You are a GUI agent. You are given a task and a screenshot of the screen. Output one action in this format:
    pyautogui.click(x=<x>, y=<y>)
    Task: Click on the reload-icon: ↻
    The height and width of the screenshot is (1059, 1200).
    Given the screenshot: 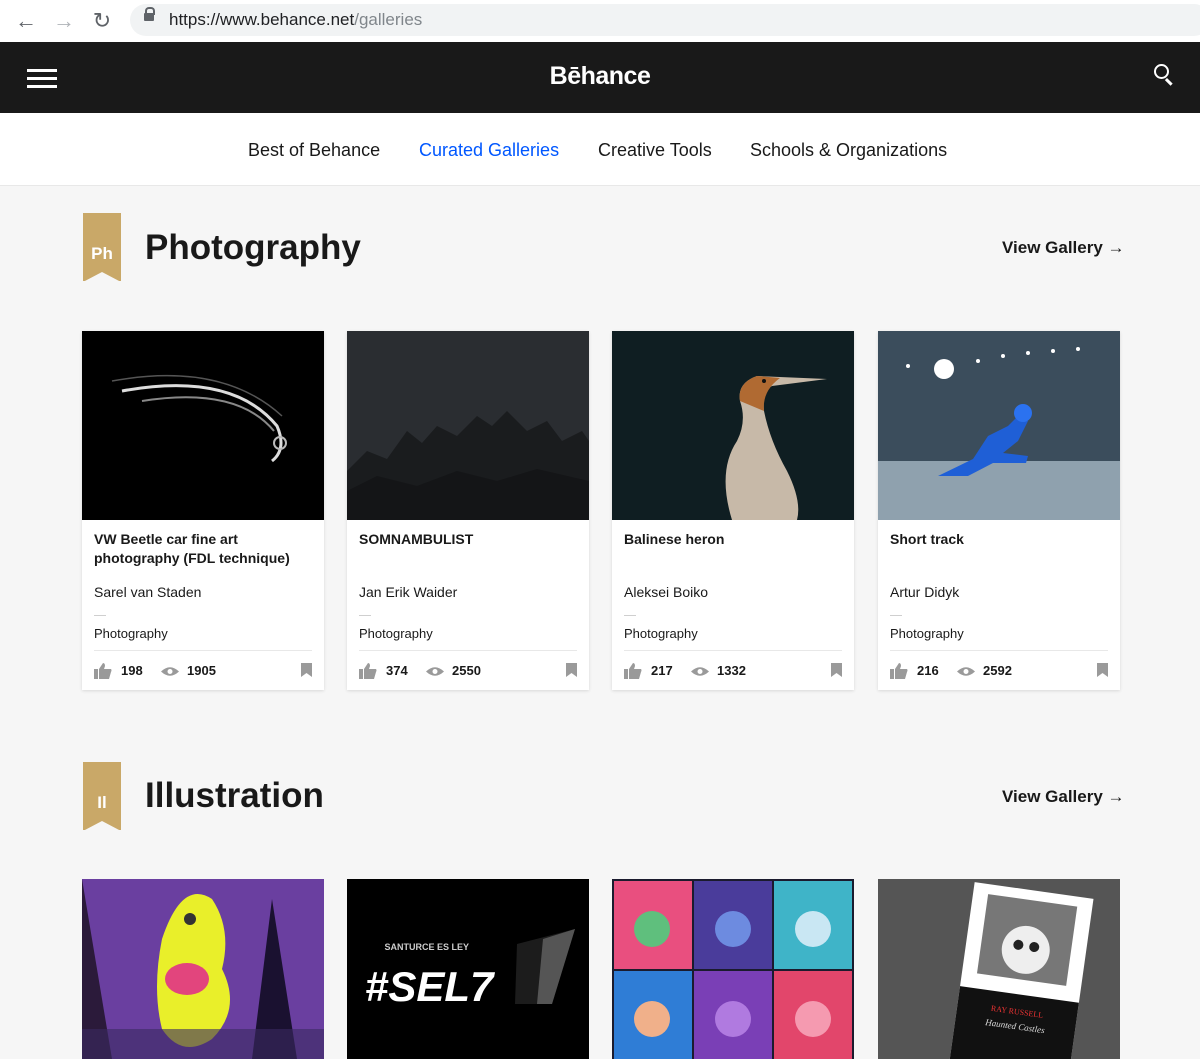 What is the action you would take?
    pyautogui.click(x=102, y=21)
    